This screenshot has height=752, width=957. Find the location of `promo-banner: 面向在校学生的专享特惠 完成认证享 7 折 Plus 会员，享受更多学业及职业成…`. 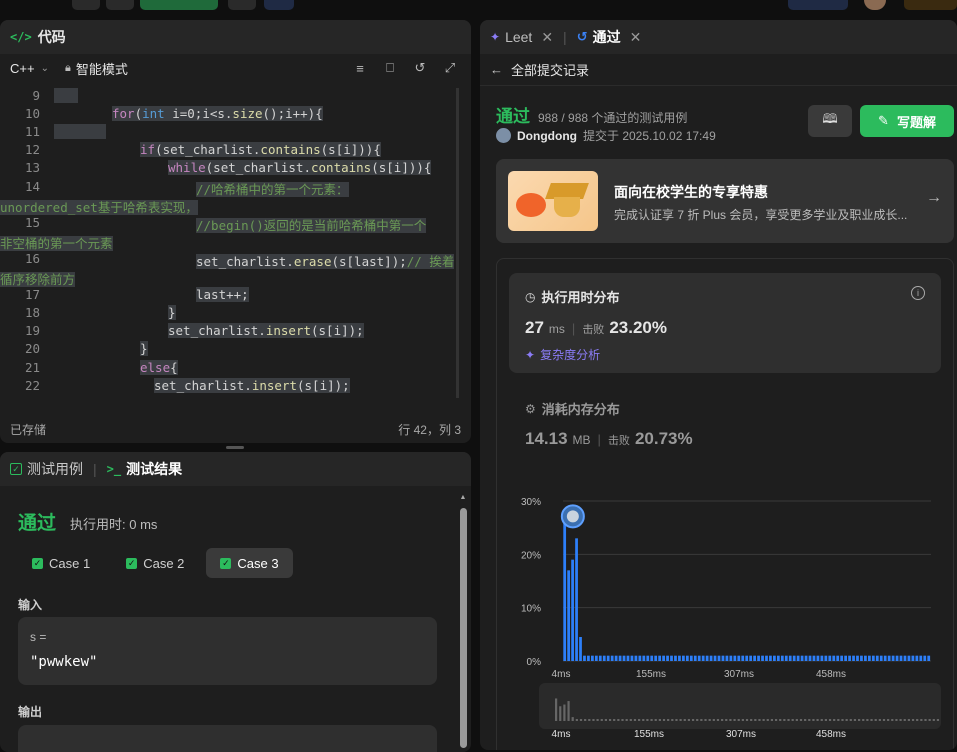

promo-banner: 面向在校学生的专享特惠 完成认证享 7 折 Plus 会员，享受更多学业及职业成… is located at coordinates (725, 201).